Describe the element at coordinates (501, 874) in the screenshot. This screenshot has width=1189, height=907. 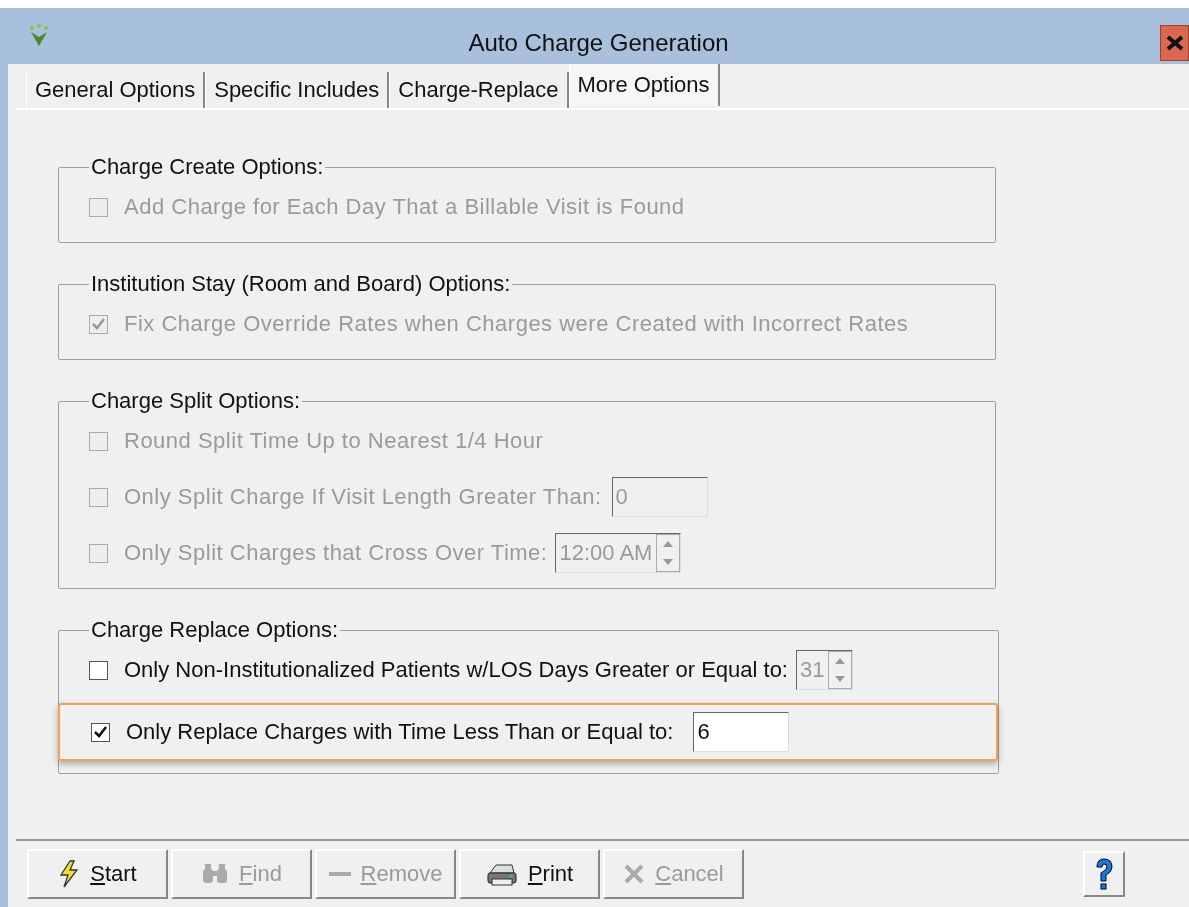
I see `printer-icon` at that location.